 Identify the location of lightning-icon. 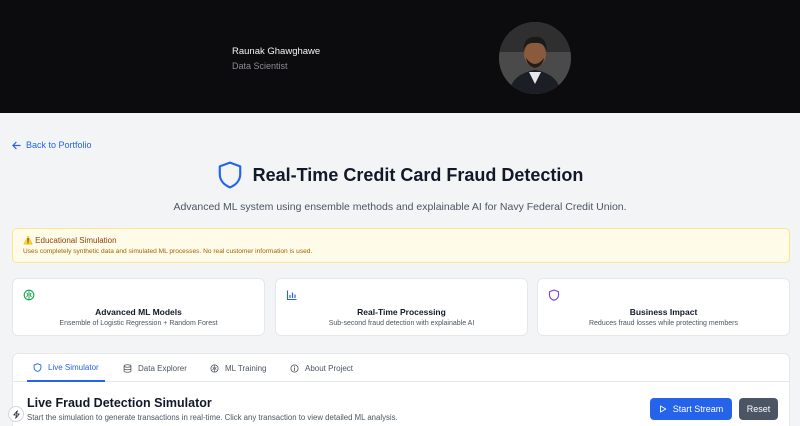
(16, 414).